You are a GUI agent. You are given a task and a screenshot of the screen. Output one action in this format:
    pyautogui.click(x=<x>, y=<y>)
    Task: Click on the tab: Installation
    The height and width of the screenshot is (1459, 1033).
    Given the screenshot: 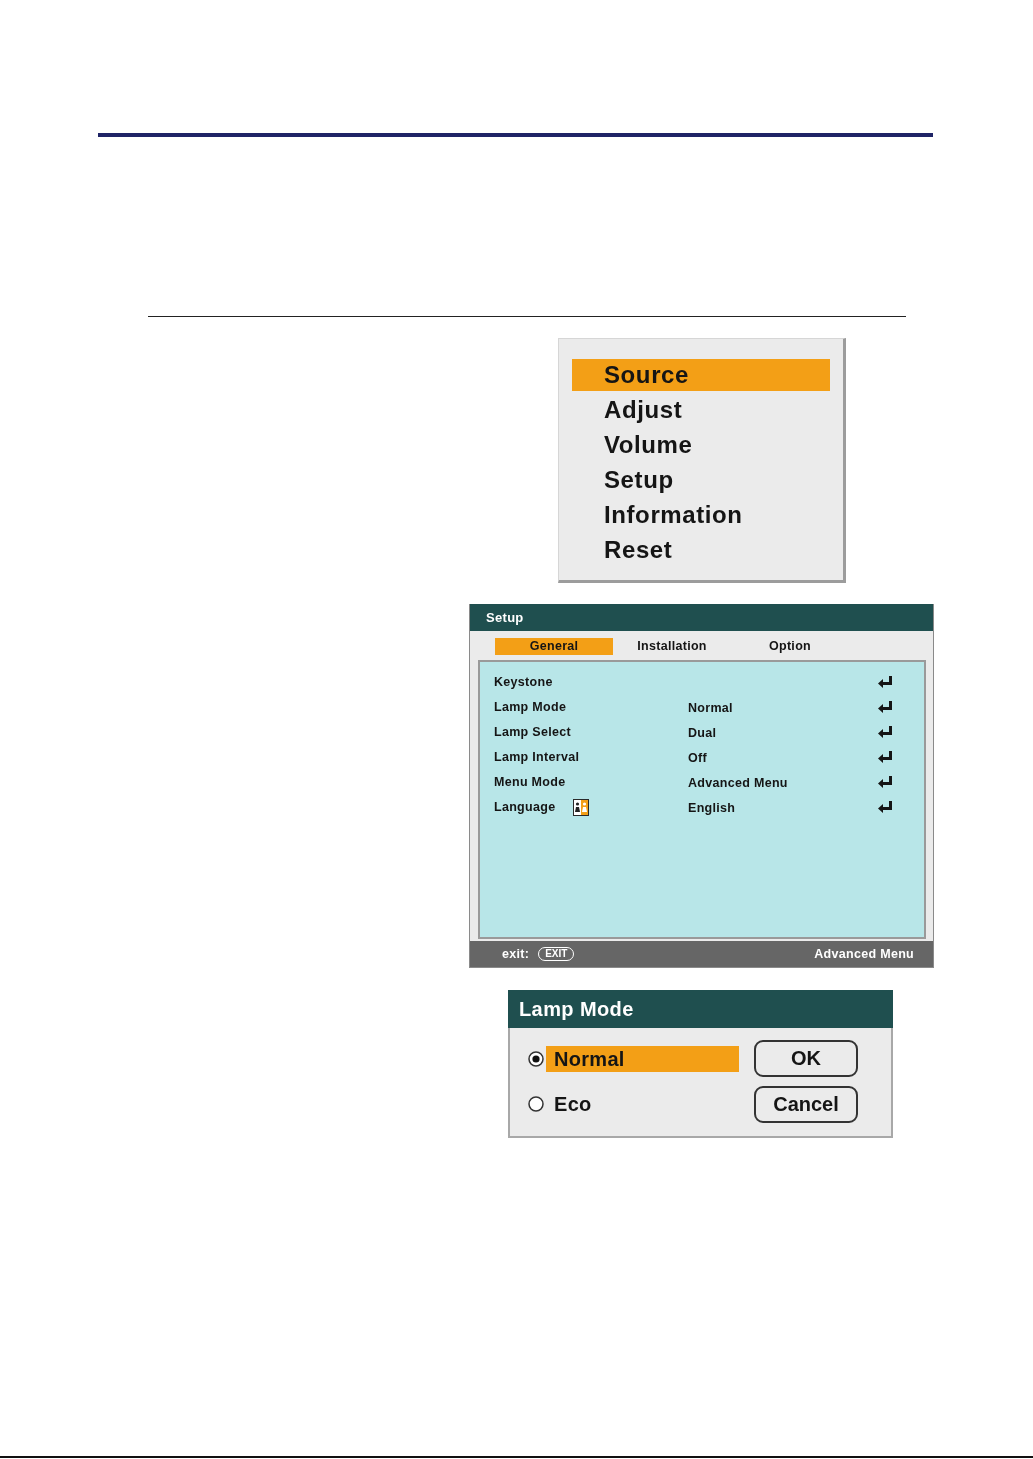 What is the action you would take?
    pyautogui.click(x=672, y=646)
    